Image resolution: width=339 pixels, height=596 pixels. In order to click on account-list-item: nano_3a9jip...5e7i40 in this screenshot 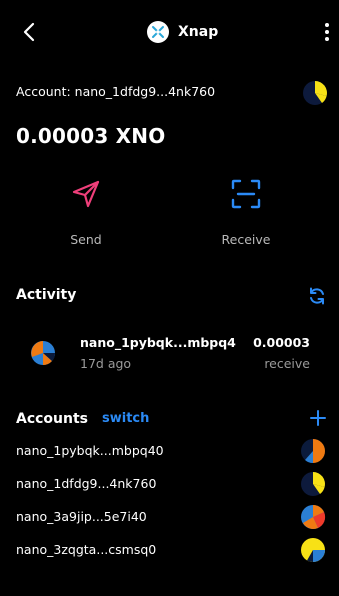, I will do `click(172, 517)`.